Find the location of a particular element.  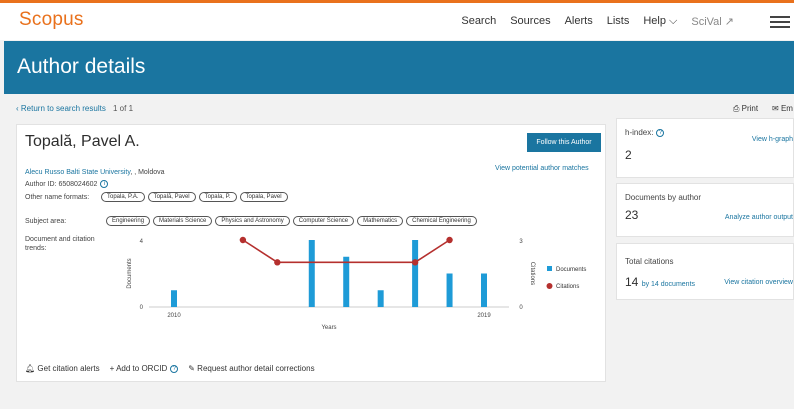

subject-chip: Mathematics is located at coordinates (380, 221).